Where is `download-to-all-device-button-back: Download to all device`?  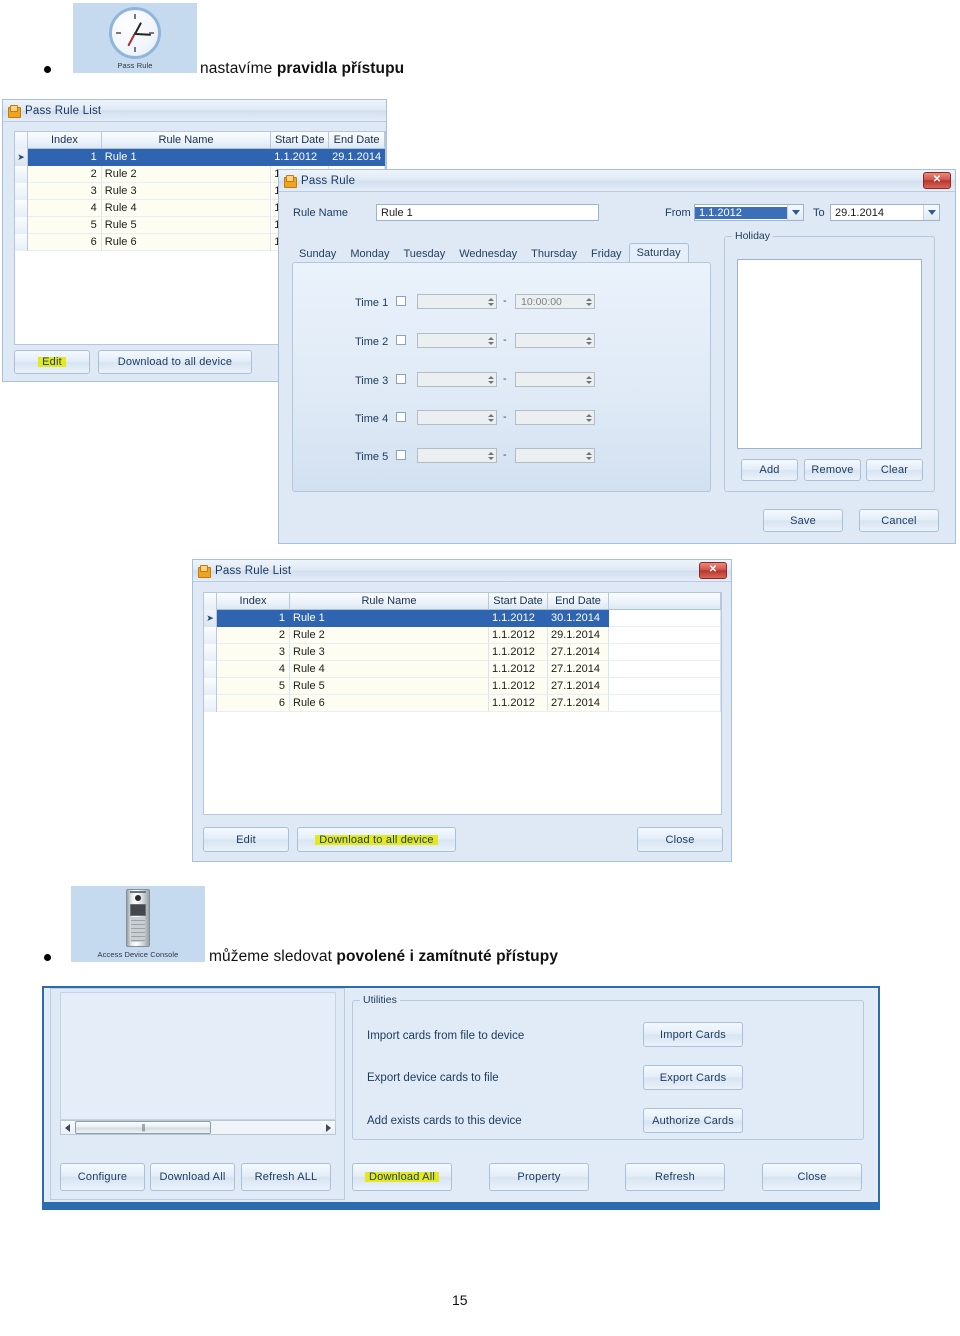 download-to-all-device-button-back: Download to all device is located at coordinates (175, 362).